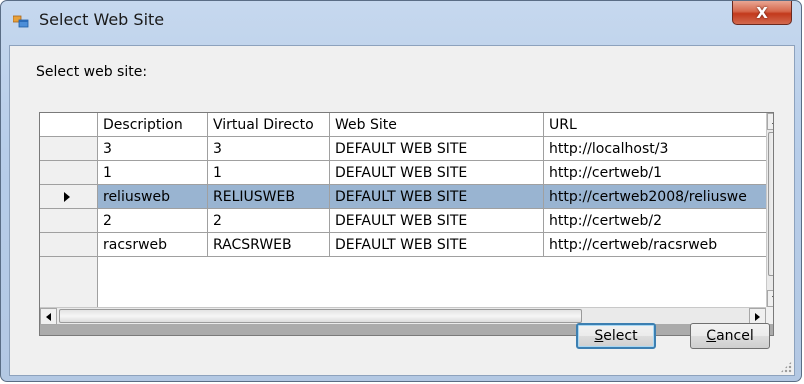  What do you see at coordinates (153, 125) in the screenshot?
I see `column-header-description: Description` at bounding box center [153, 125].